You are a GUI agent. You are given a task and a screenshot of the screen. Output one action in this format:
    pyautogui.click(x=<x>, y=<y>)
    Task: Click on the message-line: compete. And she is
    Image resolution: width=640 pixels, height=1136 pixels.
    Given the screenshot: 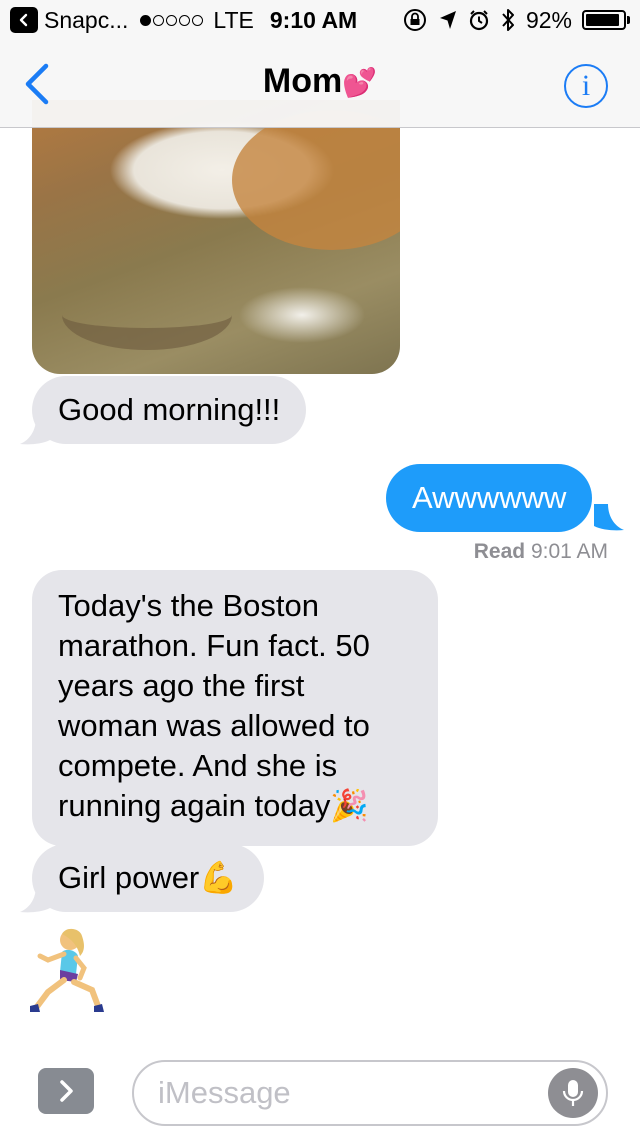 What is the action you would take?
    pyautogui.click(x=198, y=765)
    